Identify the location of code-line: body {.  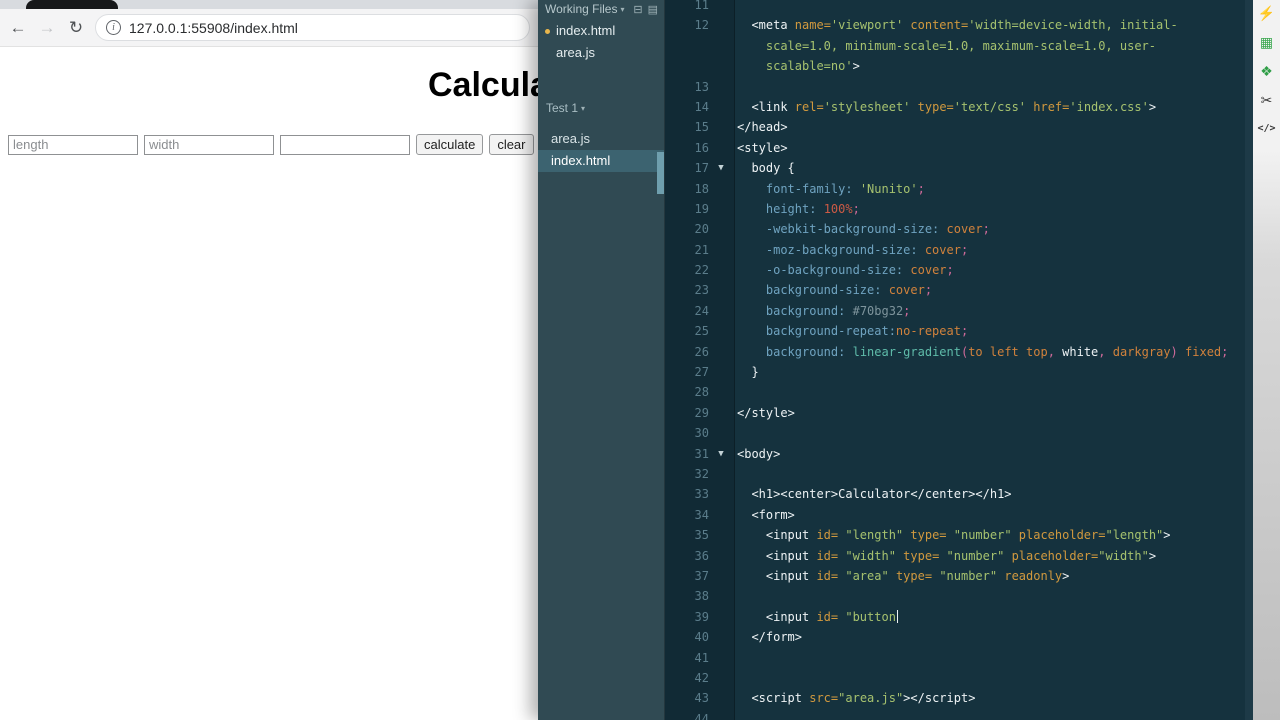
(764, 168).